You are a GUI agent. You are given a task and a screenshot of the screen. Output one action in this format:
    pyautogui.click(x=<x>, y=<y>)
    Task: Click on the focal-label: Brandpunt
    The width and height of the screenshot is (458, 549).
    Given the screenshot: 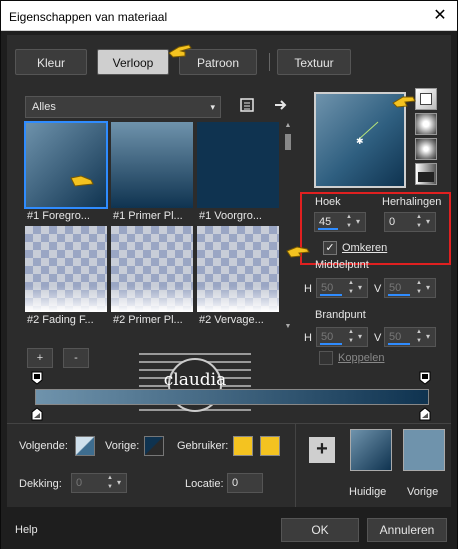 What is the action you would take?
    pyautogui.click(x=340, y=315)
    